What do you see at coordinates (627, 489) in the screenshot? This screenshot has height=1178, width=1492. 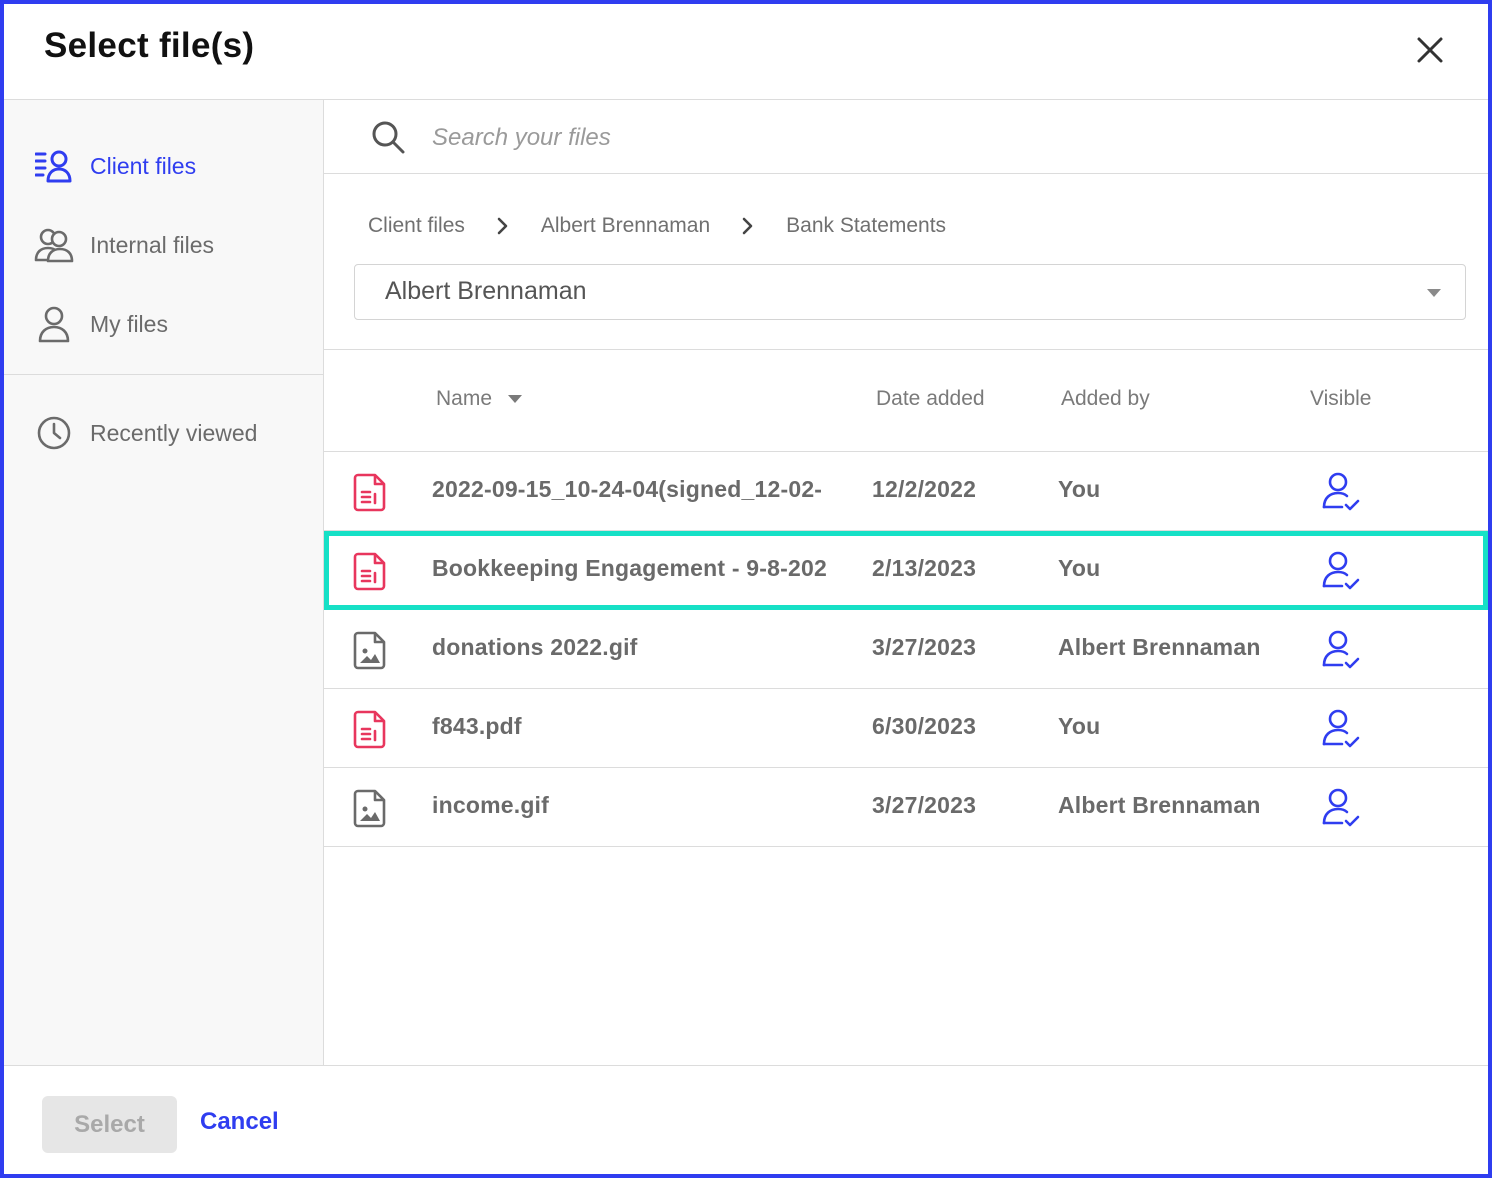 I see `file-name: 2022-09-15_10-24-04(signed_12-02-` at bounding box center [627, 489].